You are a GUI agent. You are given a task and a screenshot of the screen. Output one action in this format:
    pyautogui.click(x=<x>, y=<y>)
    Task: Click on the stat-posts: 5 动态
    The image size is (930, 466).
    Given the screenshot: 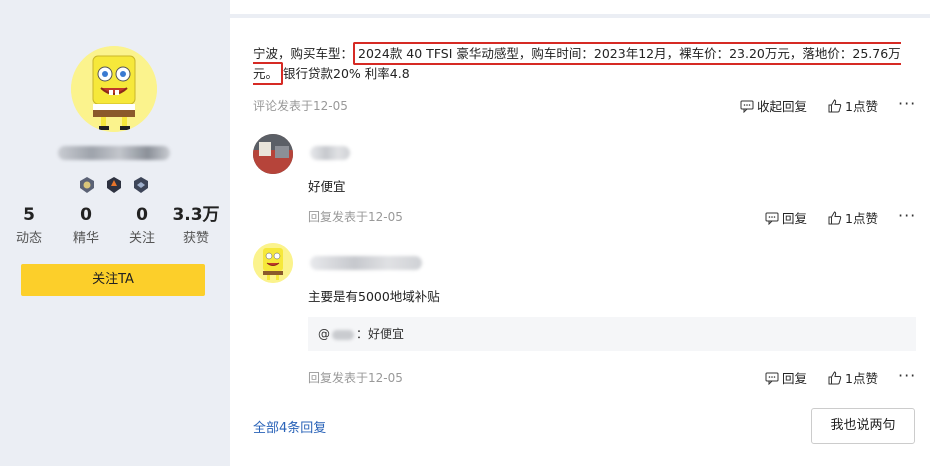 What is the action you would take?
    pyautogui.click(x=29, y=227)
    